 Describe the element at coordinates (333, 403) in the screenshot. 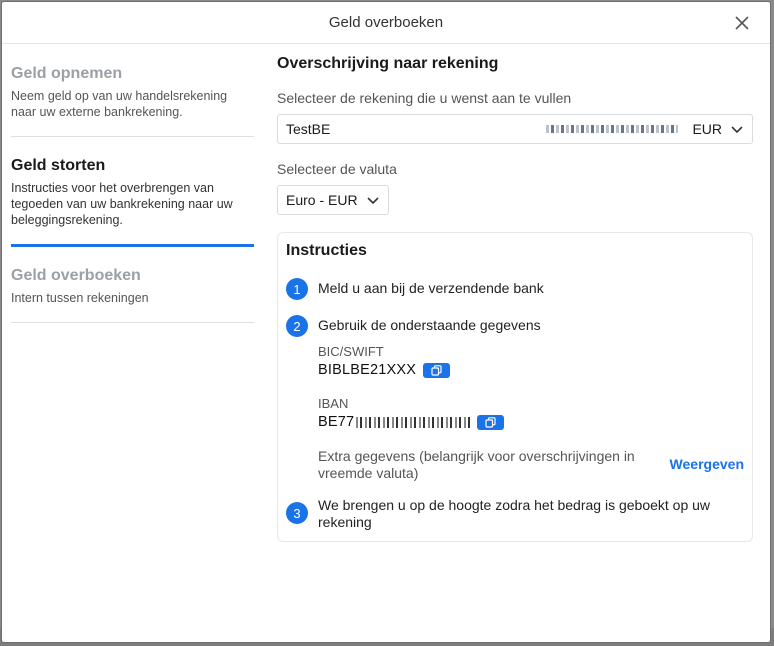

I see `iban-label: IBAN` at that location.